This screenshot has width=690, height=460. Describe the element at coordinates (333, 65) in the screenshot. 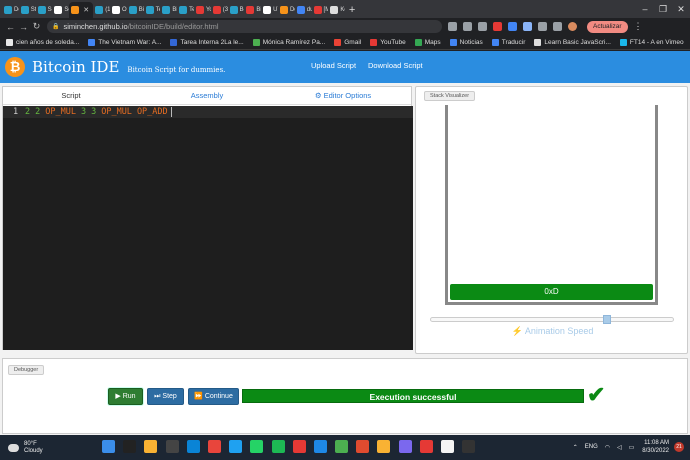

I see `upload-script-link: Upload Script` at that location.